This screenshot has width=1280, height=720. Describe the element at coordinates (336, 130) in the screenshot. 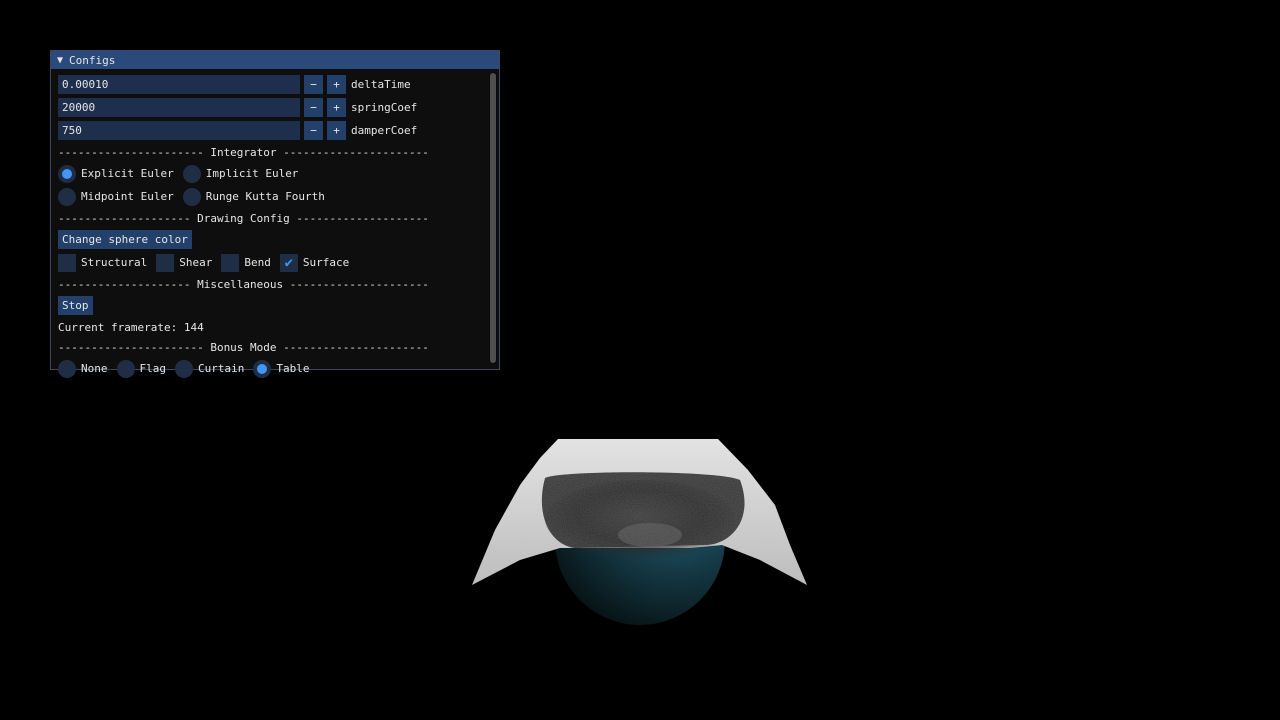

I see `dampercoef-increment-button: +` at that location.